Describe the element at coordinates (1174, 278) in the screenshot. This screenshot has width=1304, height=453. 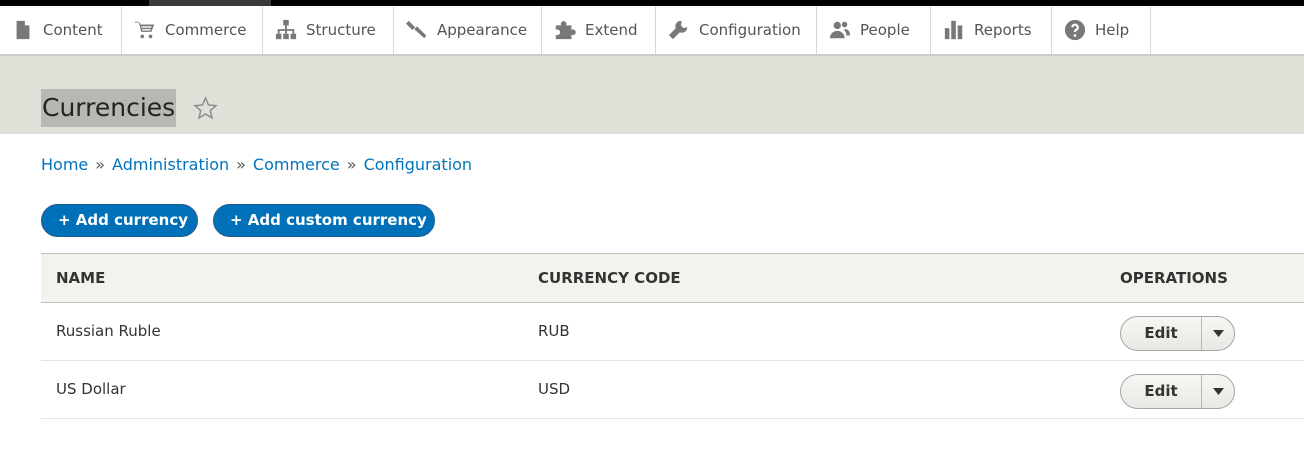
I see `column-header-operations: OPERATIONS` at that location.